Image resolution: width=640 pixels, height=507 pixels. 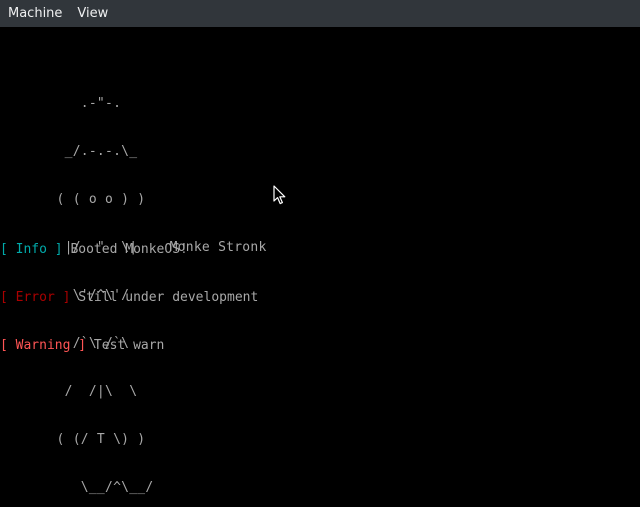 I want to click on menu-view: View, so click(x=92, y=13).